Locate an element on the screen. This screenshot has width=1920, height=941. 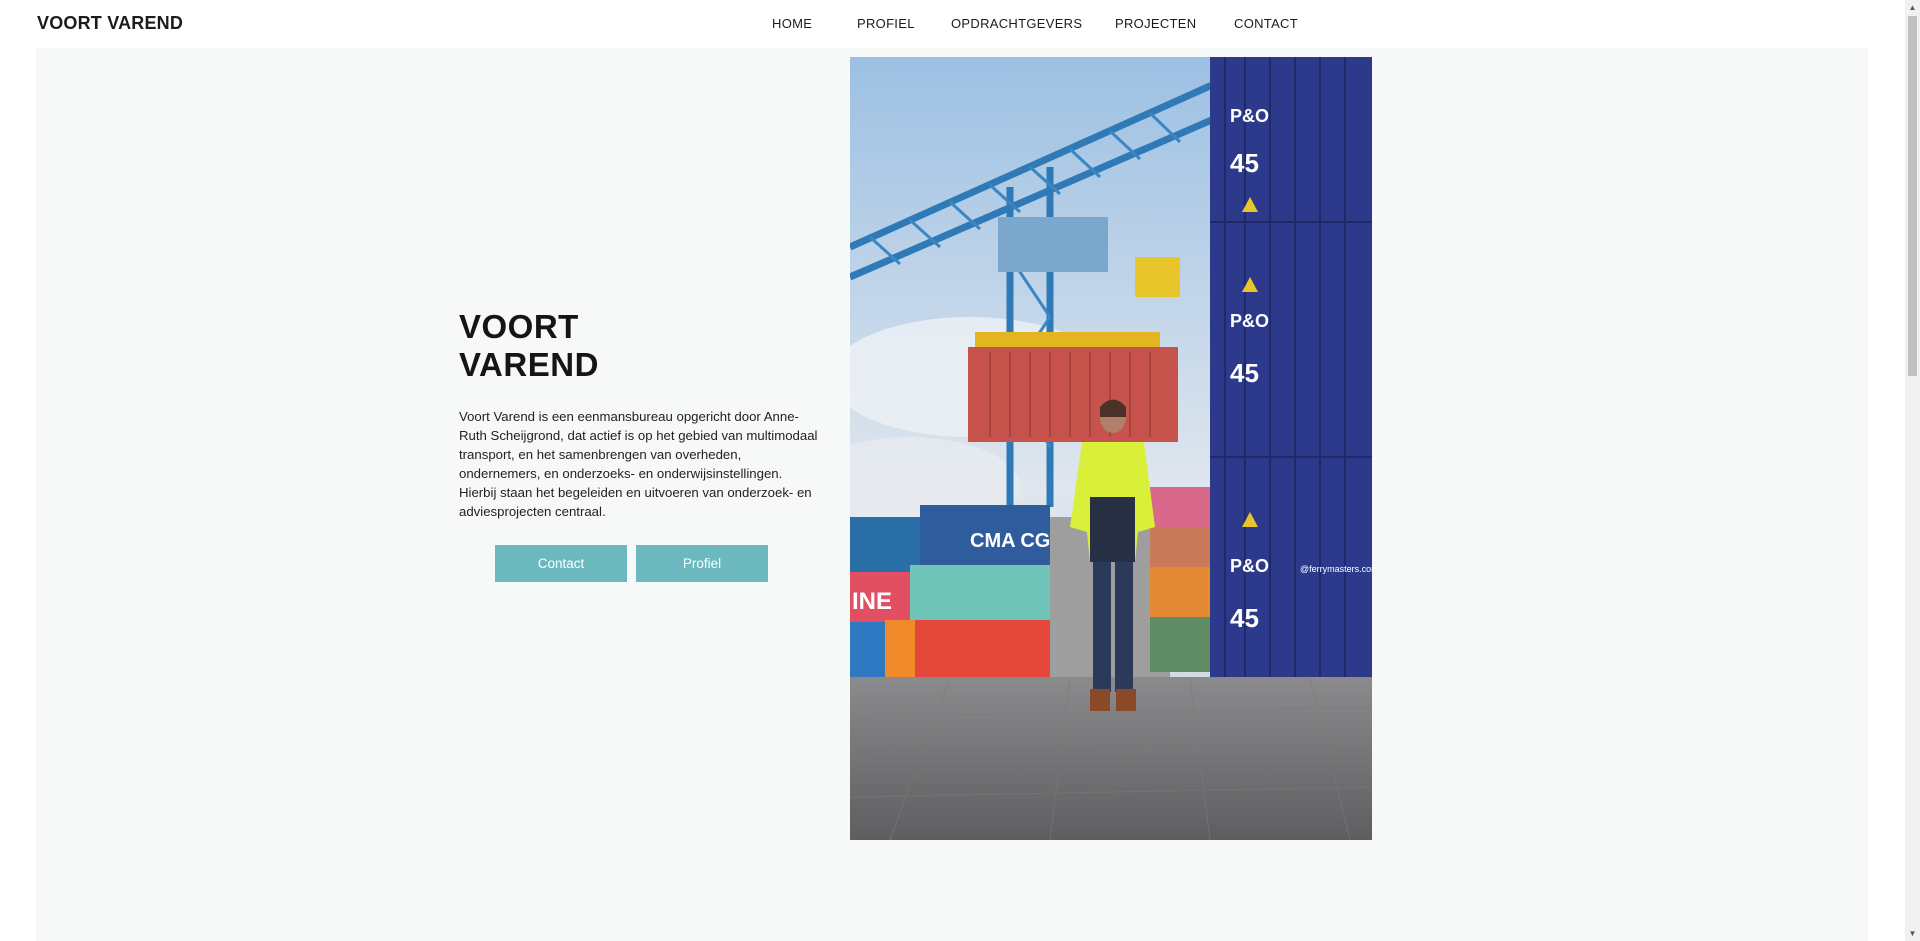
svg-text: @ferrymasters.com is located at coordinates (1336, 569).